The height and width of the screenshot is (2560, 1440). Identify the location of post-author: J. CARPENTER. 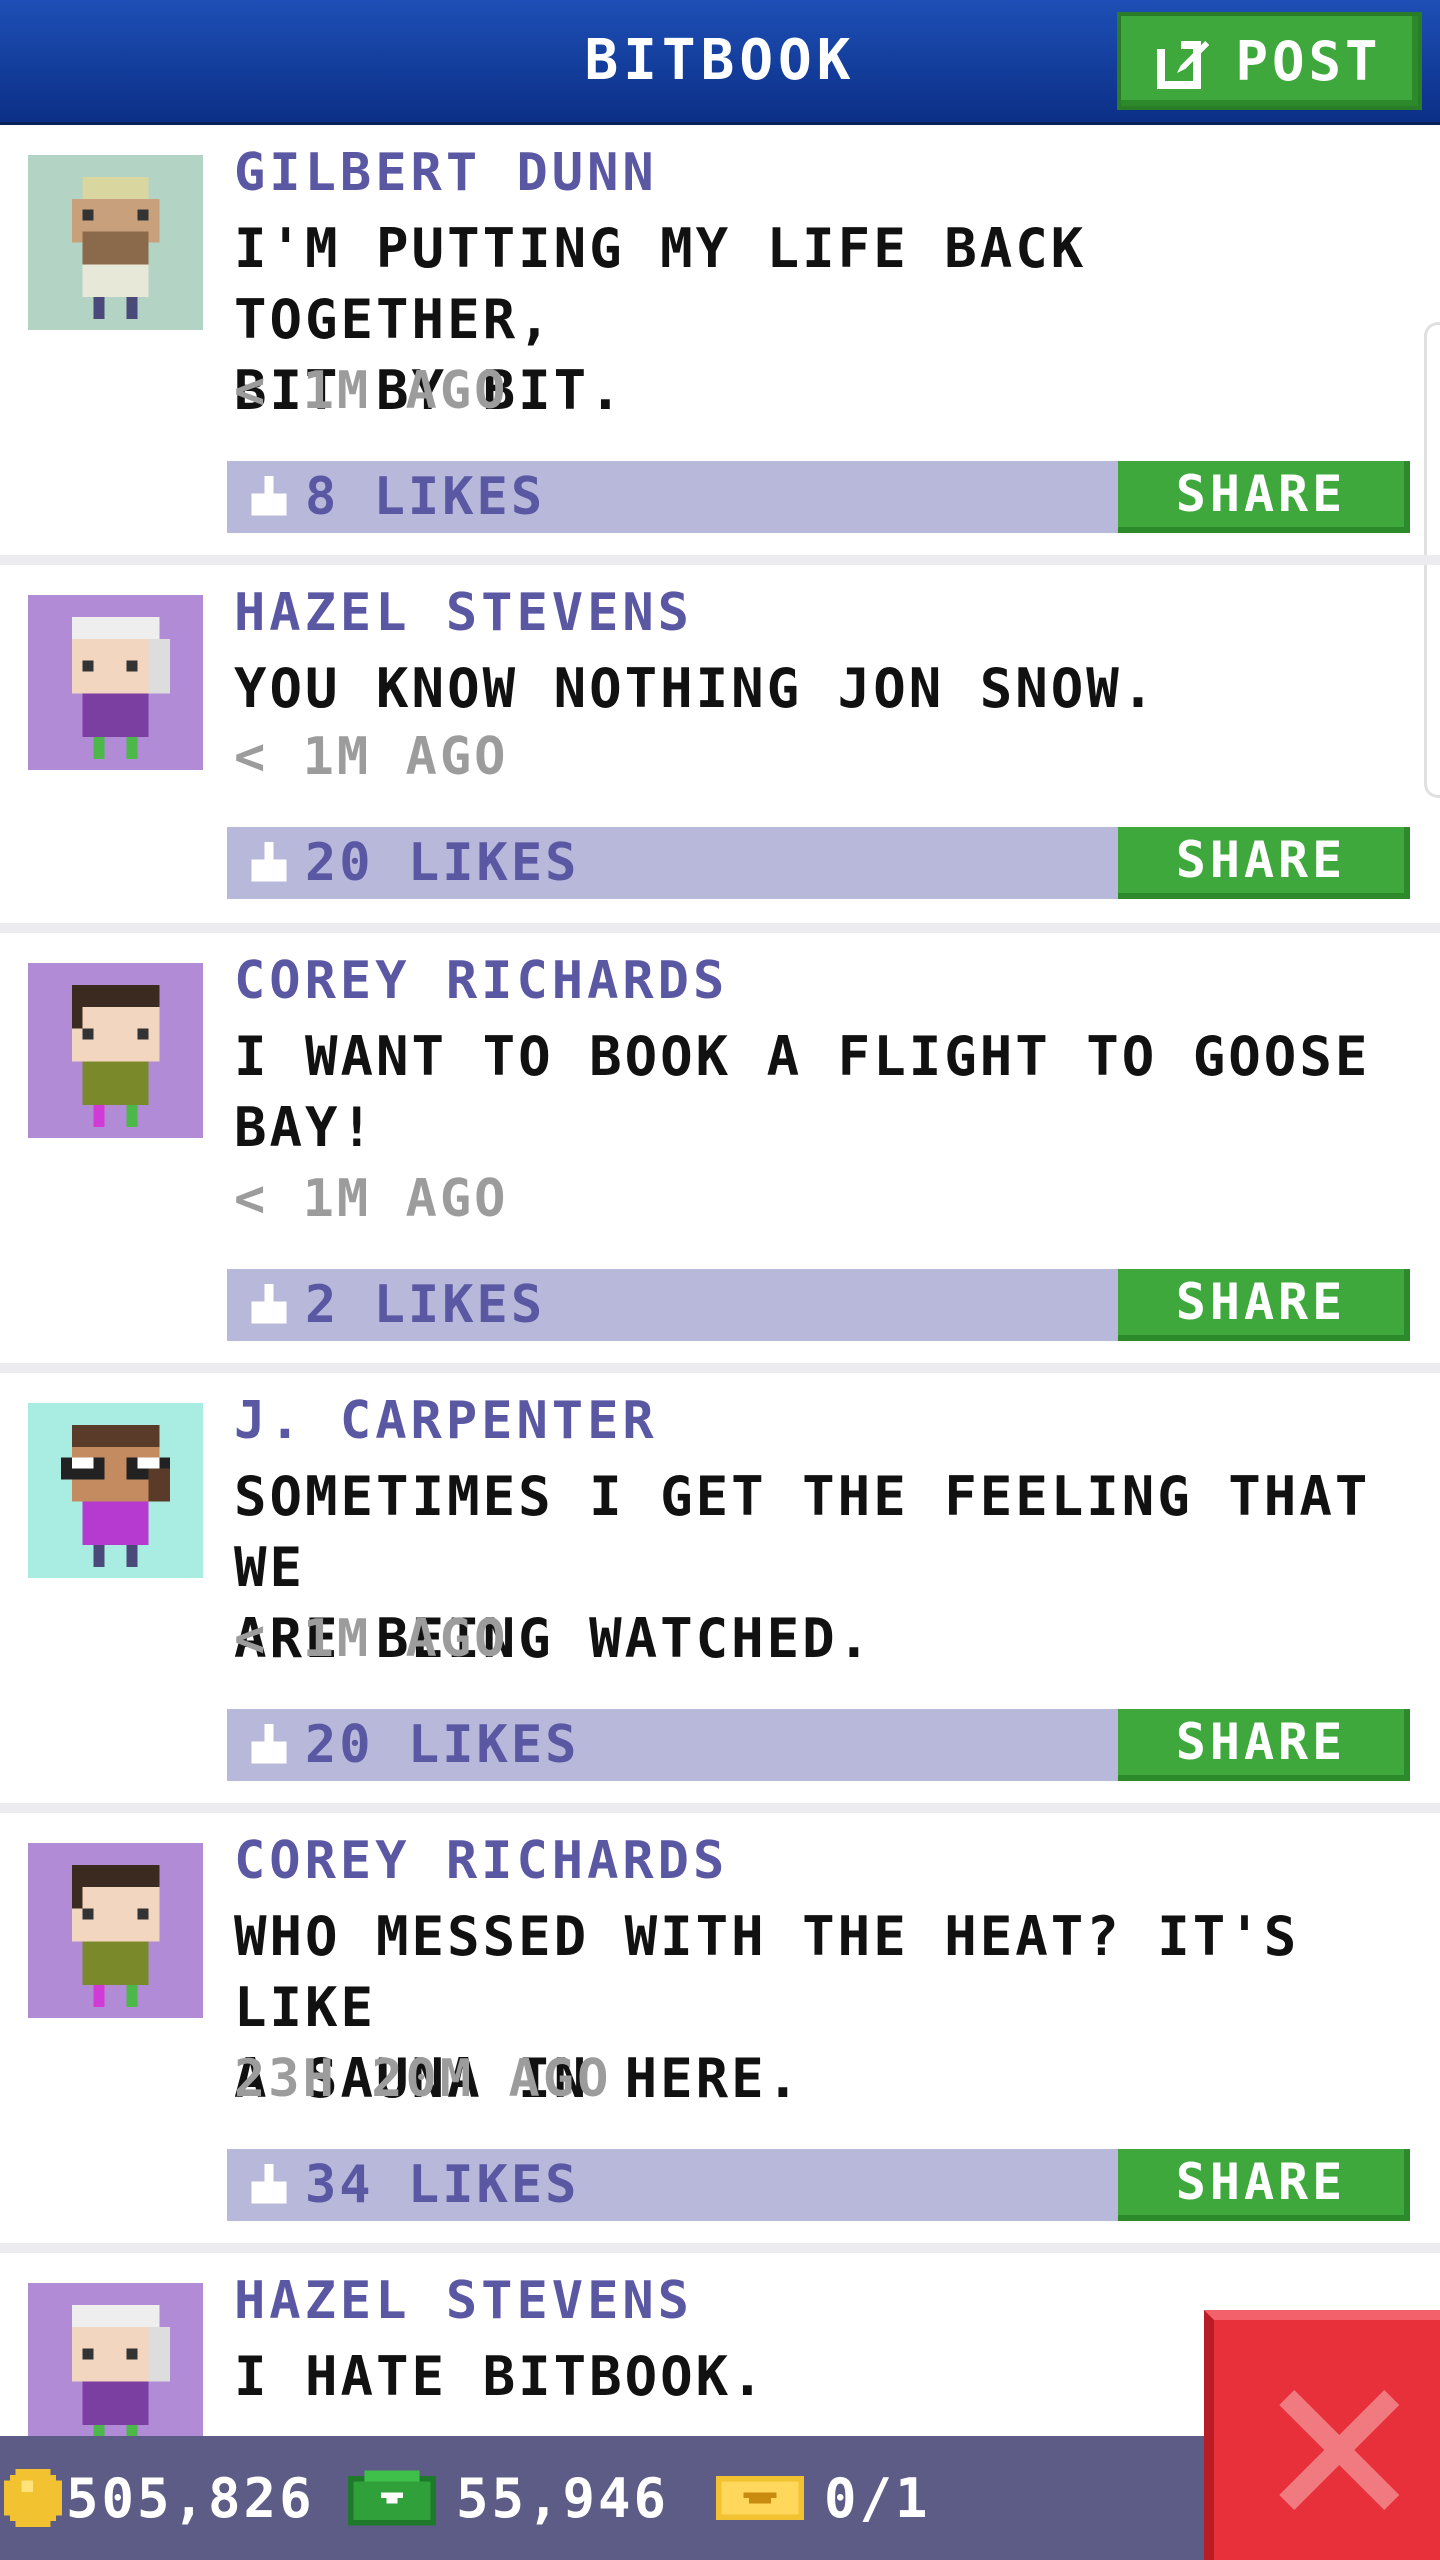
(446, 1421).